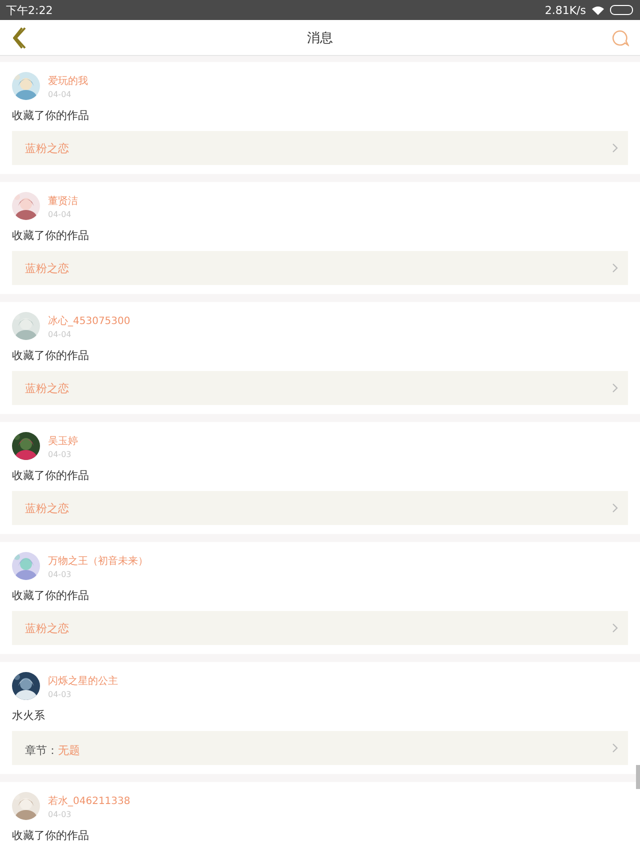 The width and height of the screenshot is (640, 853). Describe the element at coordinates (41, 750) in the screenshot. I see `chapter-label: 章节：` at that location.